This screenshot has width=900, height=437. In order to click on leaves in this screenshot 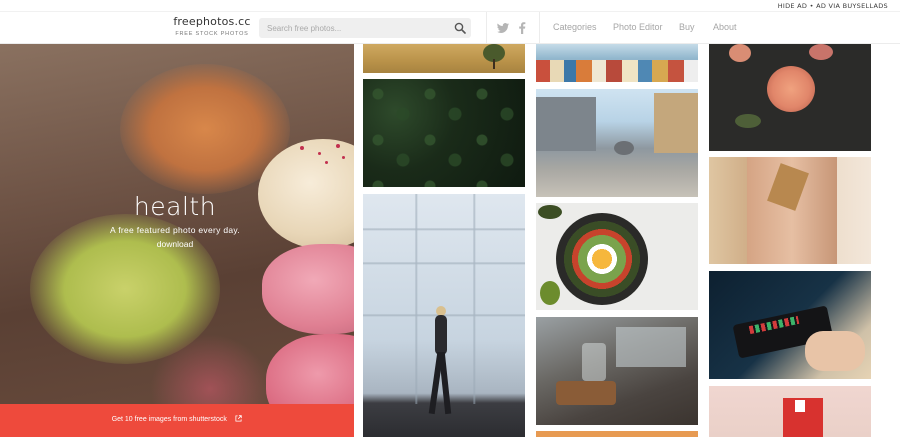, I will do `click(748, 121)`.